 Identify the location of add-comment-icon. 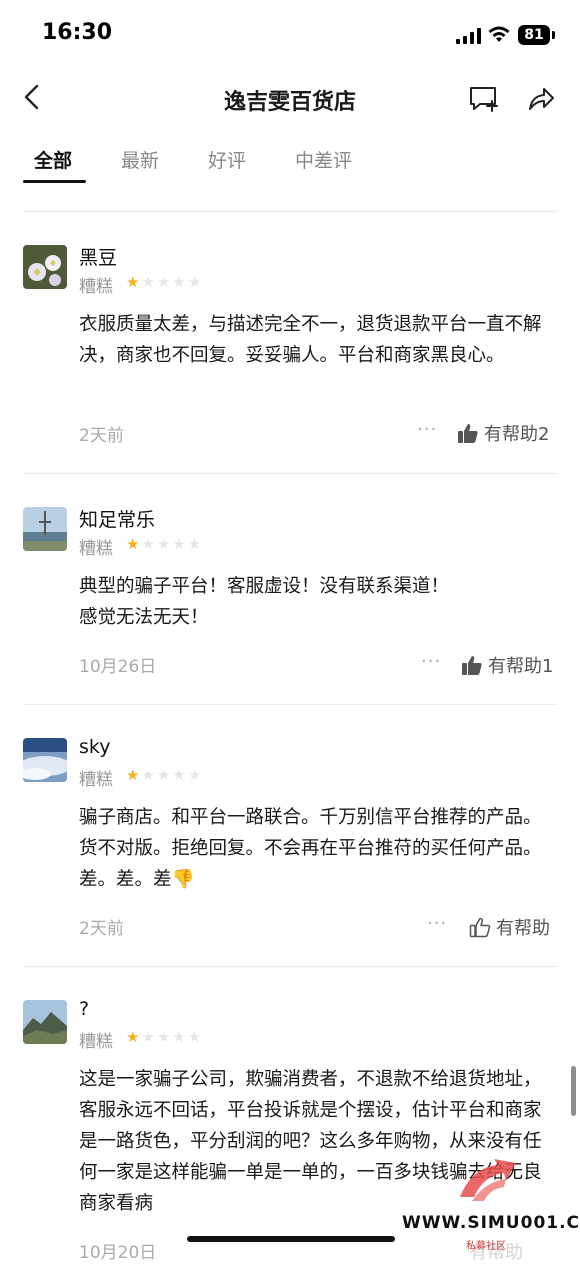
(484, 99).